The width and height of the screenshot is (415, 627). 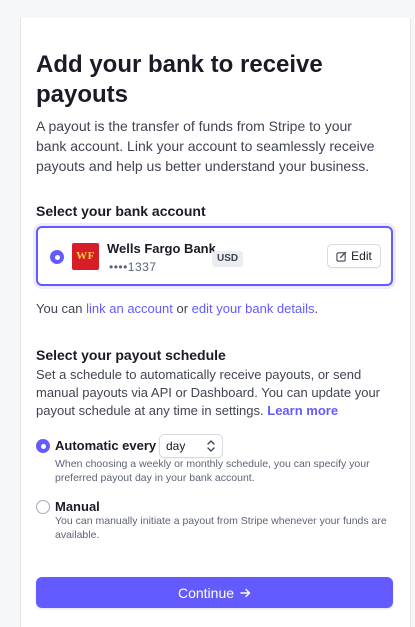 What do you see at coordinates (161, 248) in the screenshot?
I see `bank-name: Wells Fargo Bank` at bounding box center [161, 248].